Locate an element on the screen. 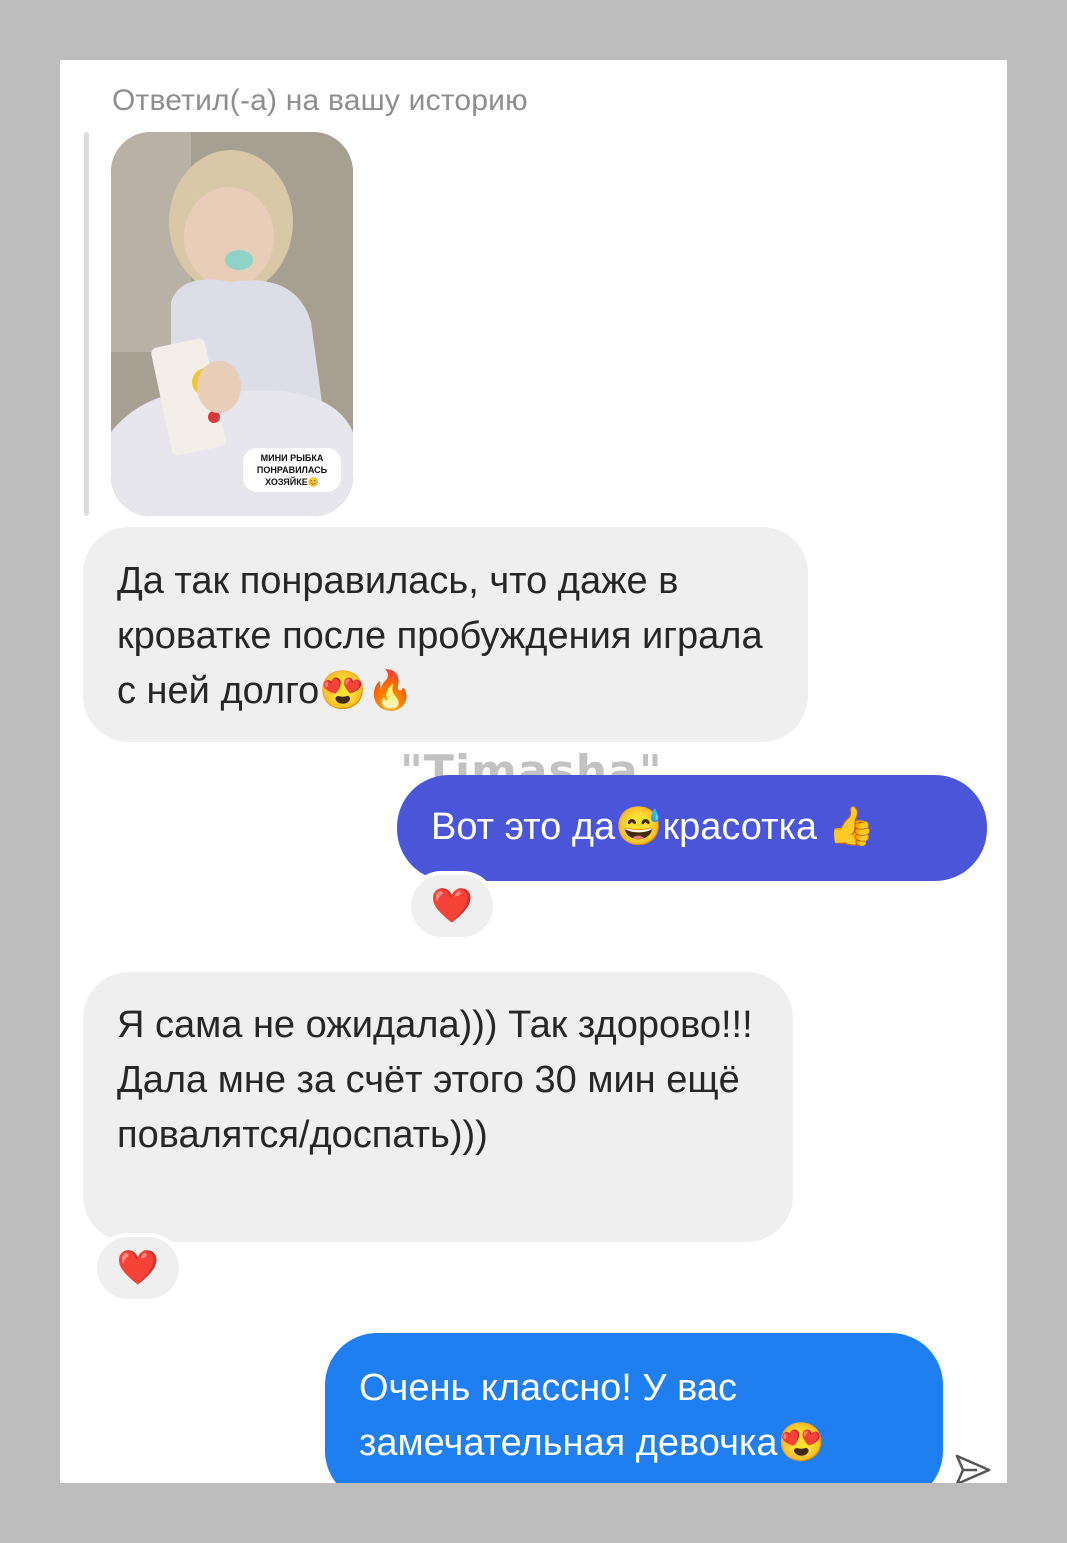  story-thumbnail: МИНИ РЫБКА ПОНРАВИЛАСЬ ХОЗЯЙКЕ😊 is located at coordinates (232, 324).